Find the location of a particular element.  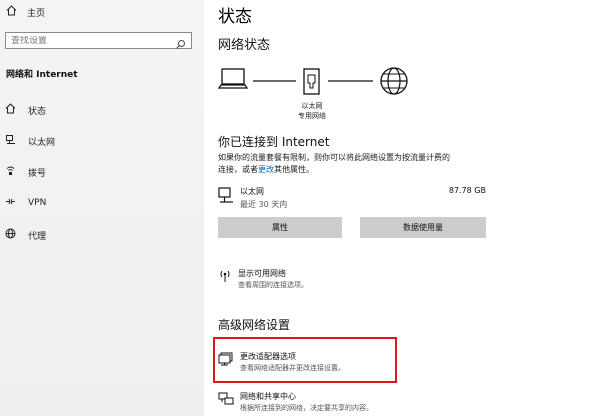

sidebar-item-vpn: VPN is located at coordinates (25, 203).